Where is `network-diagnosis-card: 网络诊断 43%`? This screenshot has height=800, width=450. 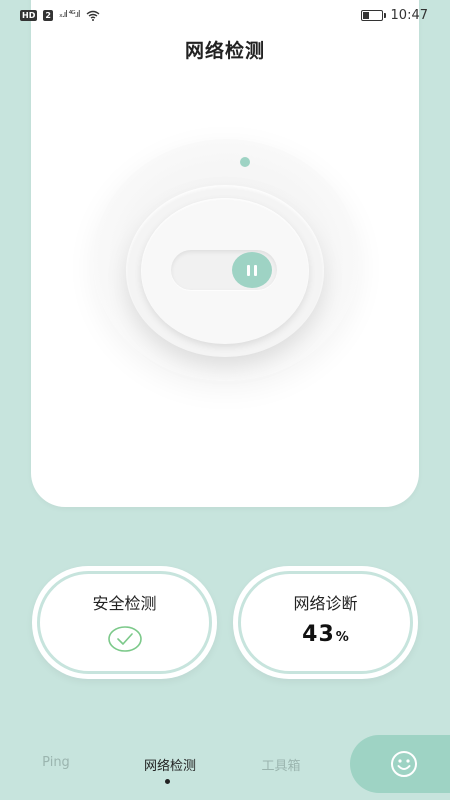
network-diagnosis-card: 网络诊断 43% is located at coordinates (325, 622).